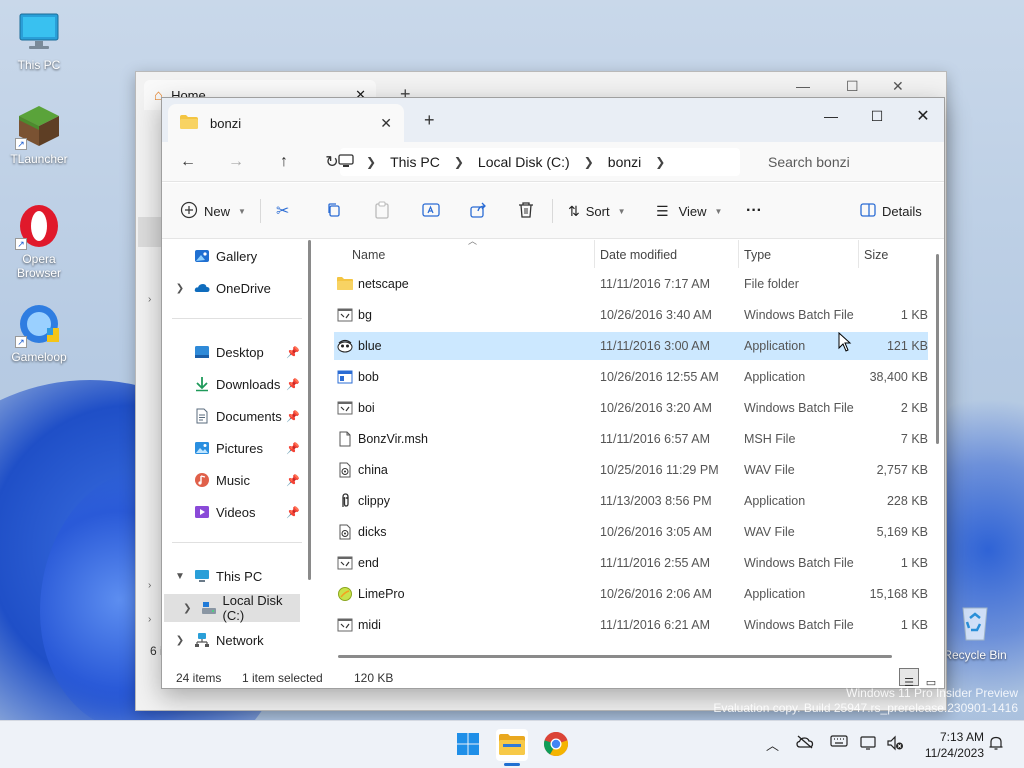 The width and height of the screenshot is (1024, 768). Describe the element at coordinates (852, 86) in the screenshot. I see `maximize-icon: ☐` at that location.